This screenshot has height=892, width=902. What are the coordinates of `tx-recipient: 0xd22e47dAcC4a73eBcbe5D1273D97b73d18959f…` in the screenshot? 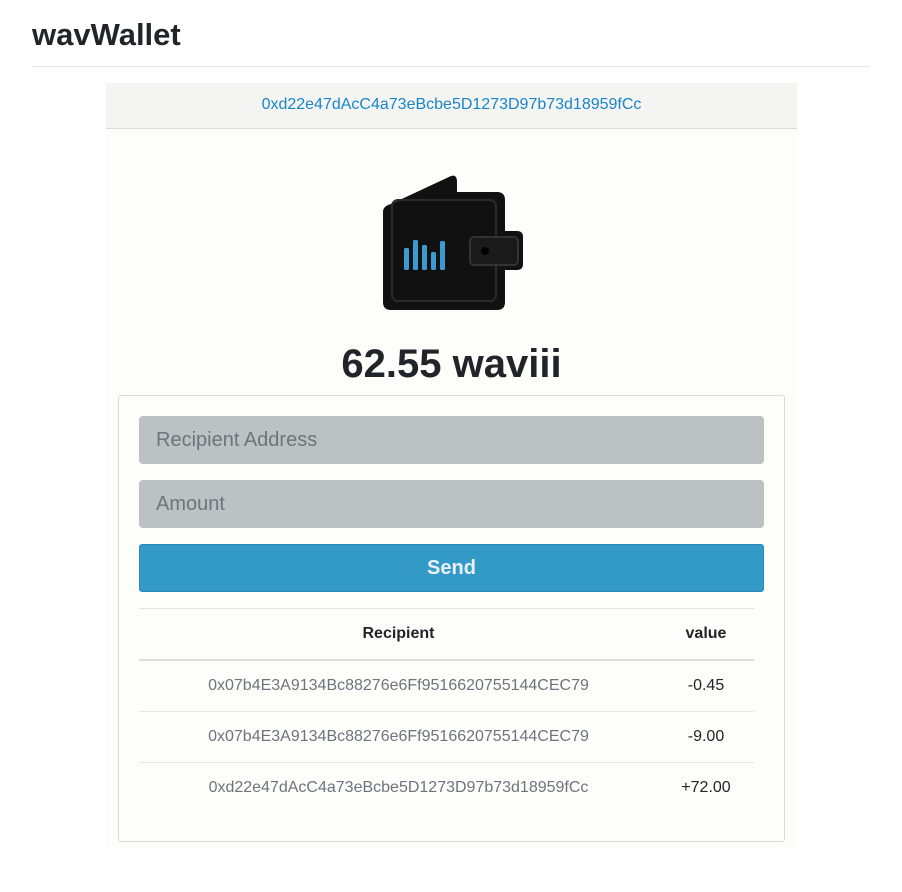 It's located at (398, 787).